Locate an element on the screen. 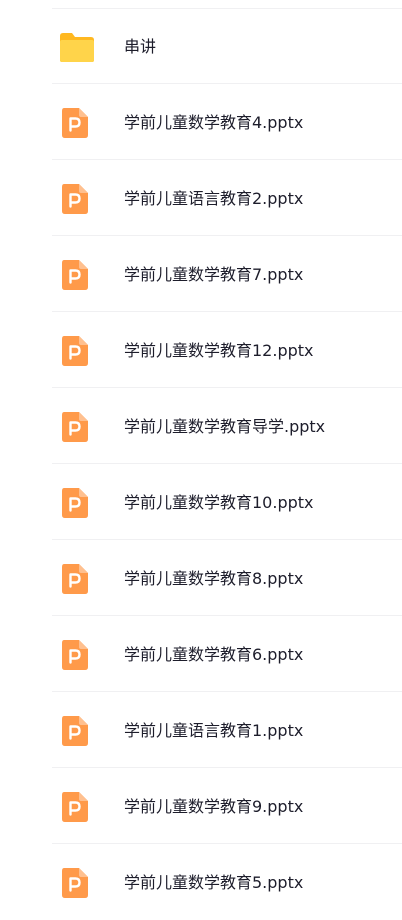 The height and width of the screenshot is (920, 402). file-name: 学前儿童数学教育9.pptx is located at coordinates (214, 806).